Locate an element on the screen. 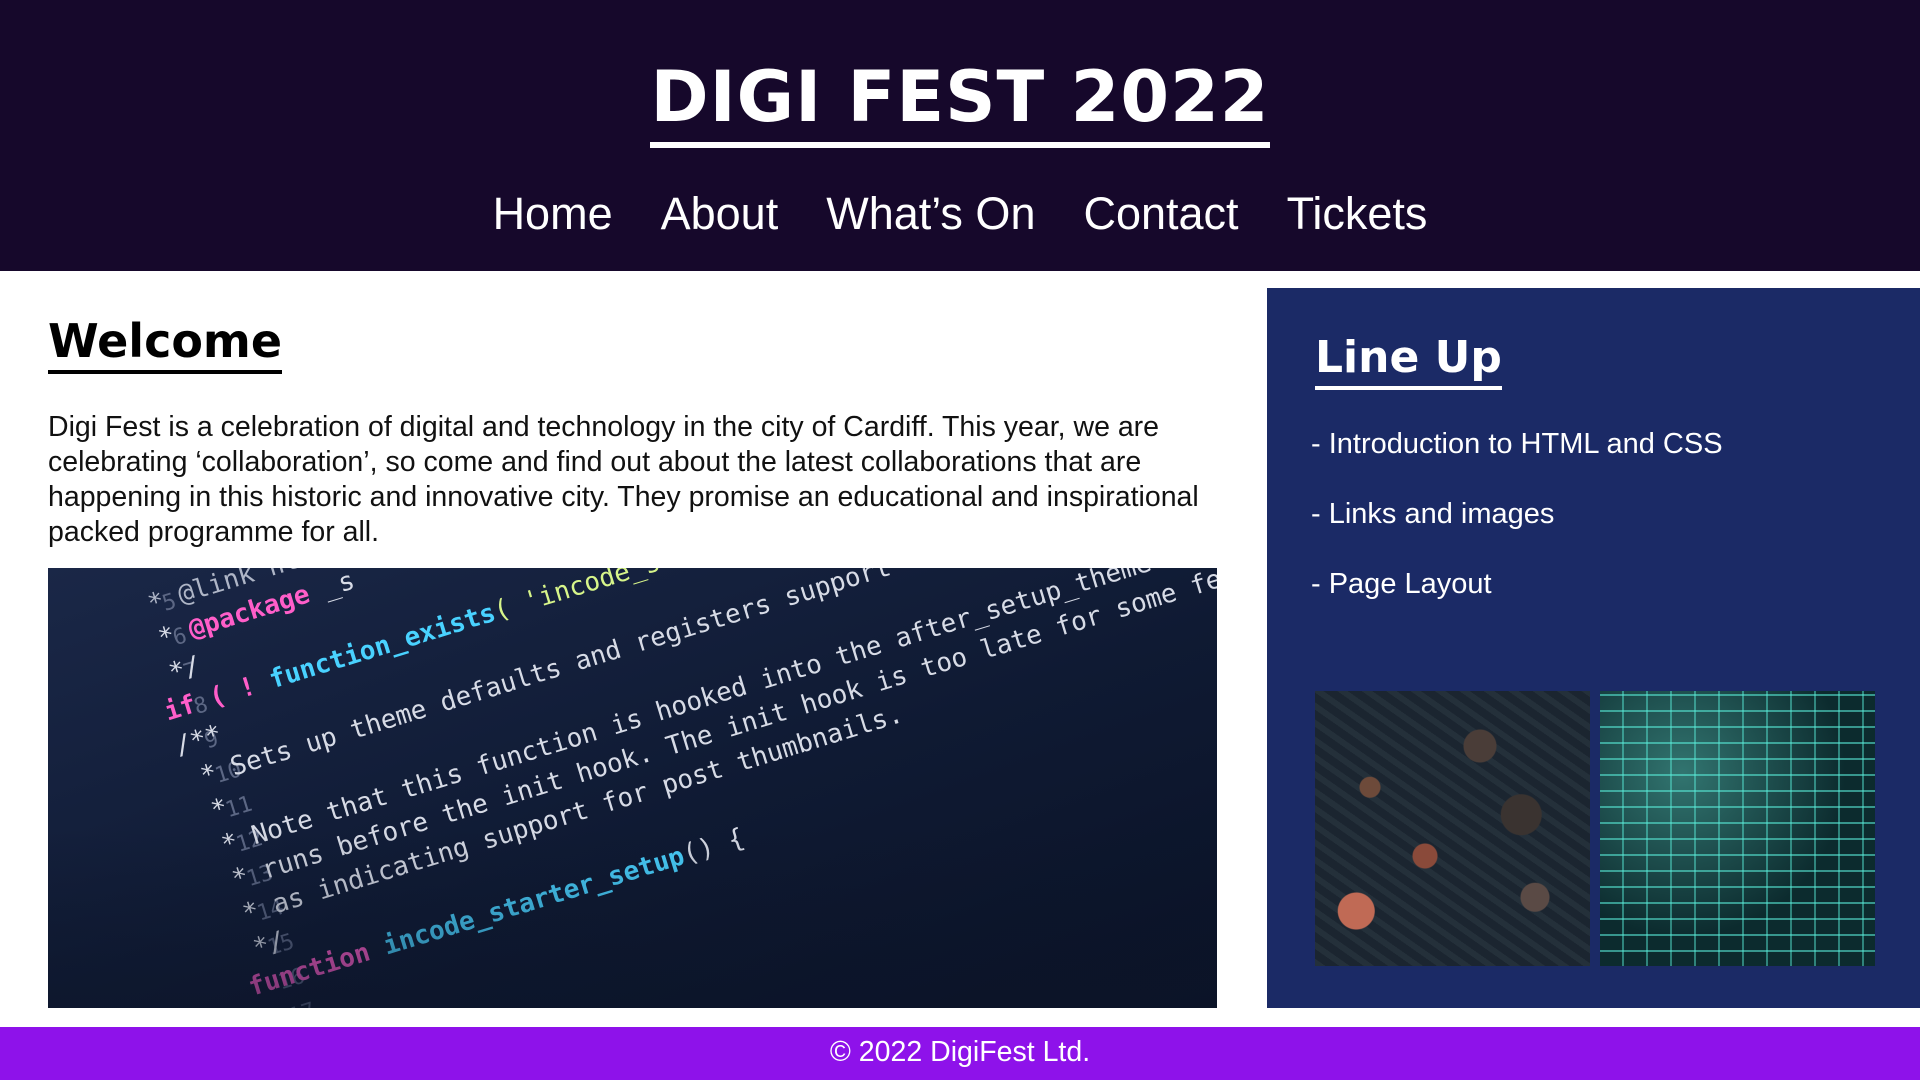 Image resolution: width=1920 pixels, height=1080 pixels. lineup-item: - Page Layout is located at coordinates (1401, 584).